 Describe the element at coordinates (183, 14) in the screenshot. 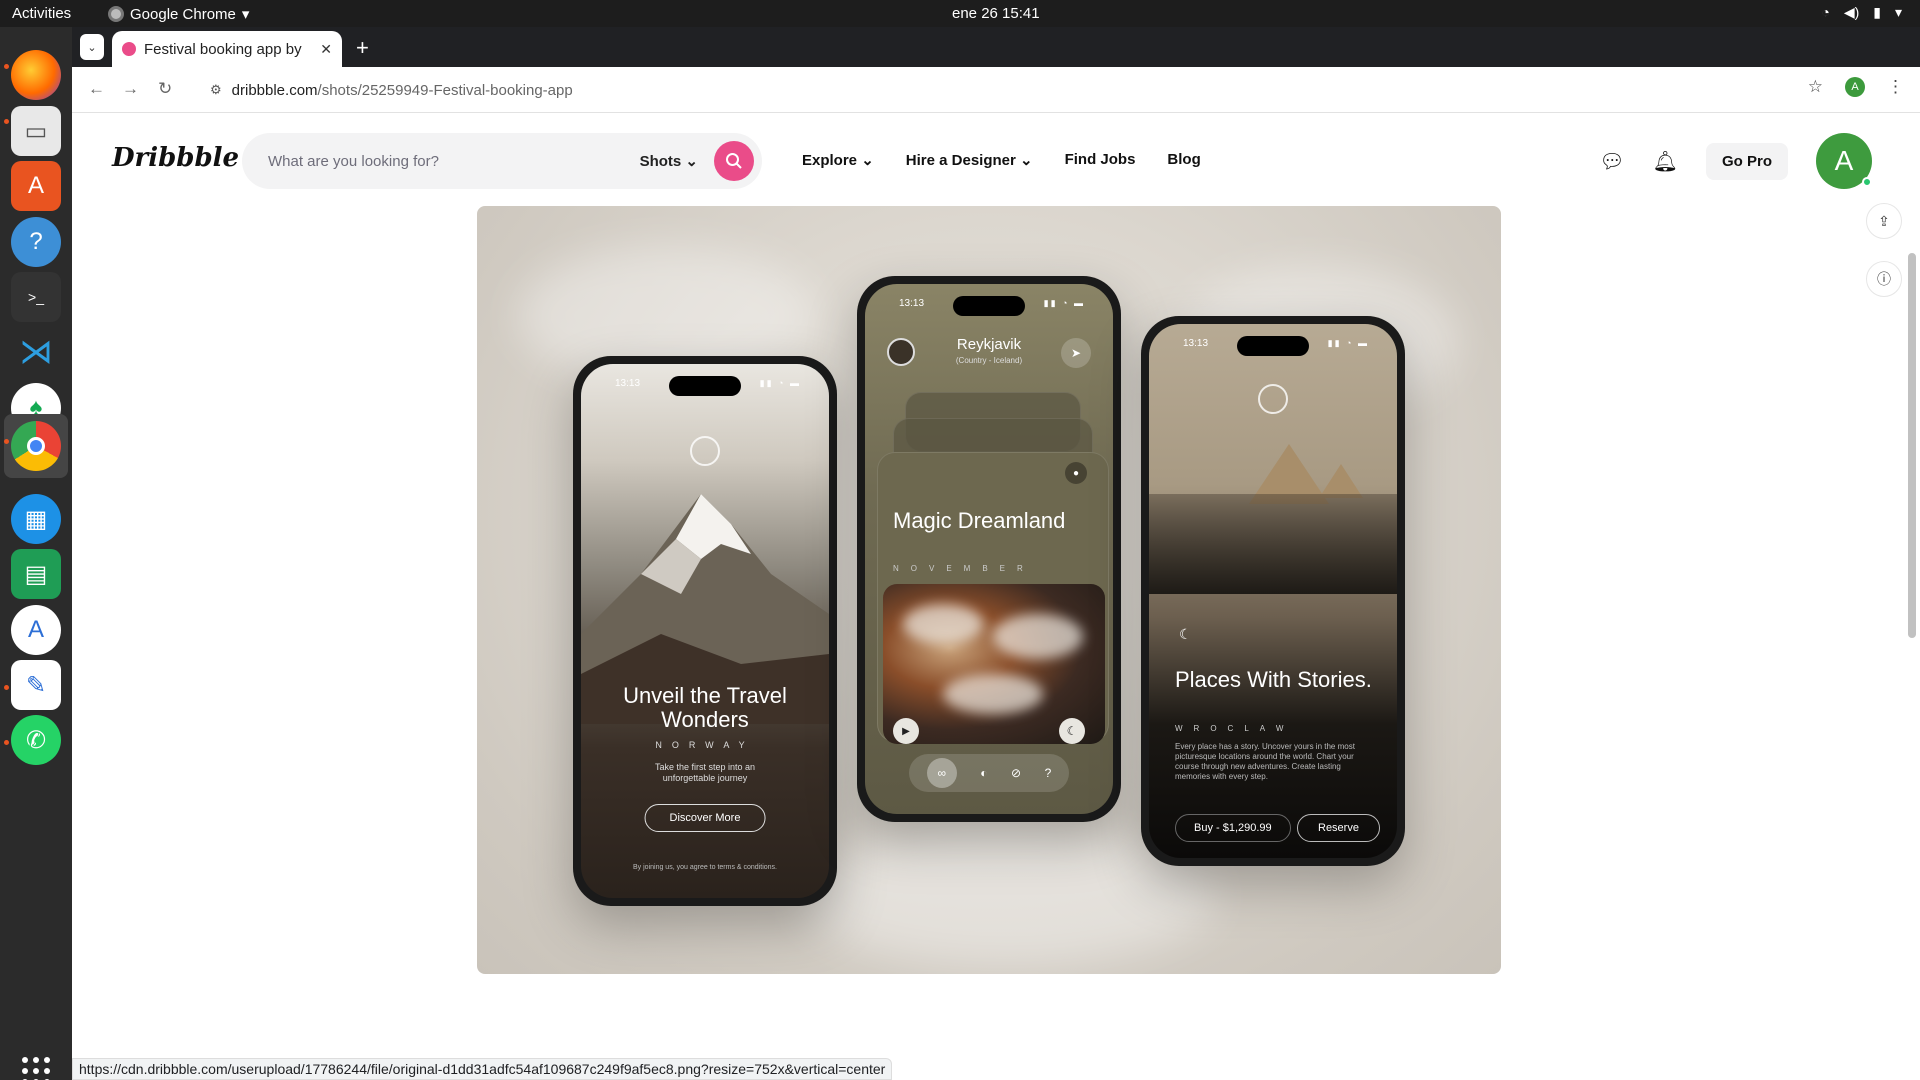

I see `app-name: Google Chrome` at that location.